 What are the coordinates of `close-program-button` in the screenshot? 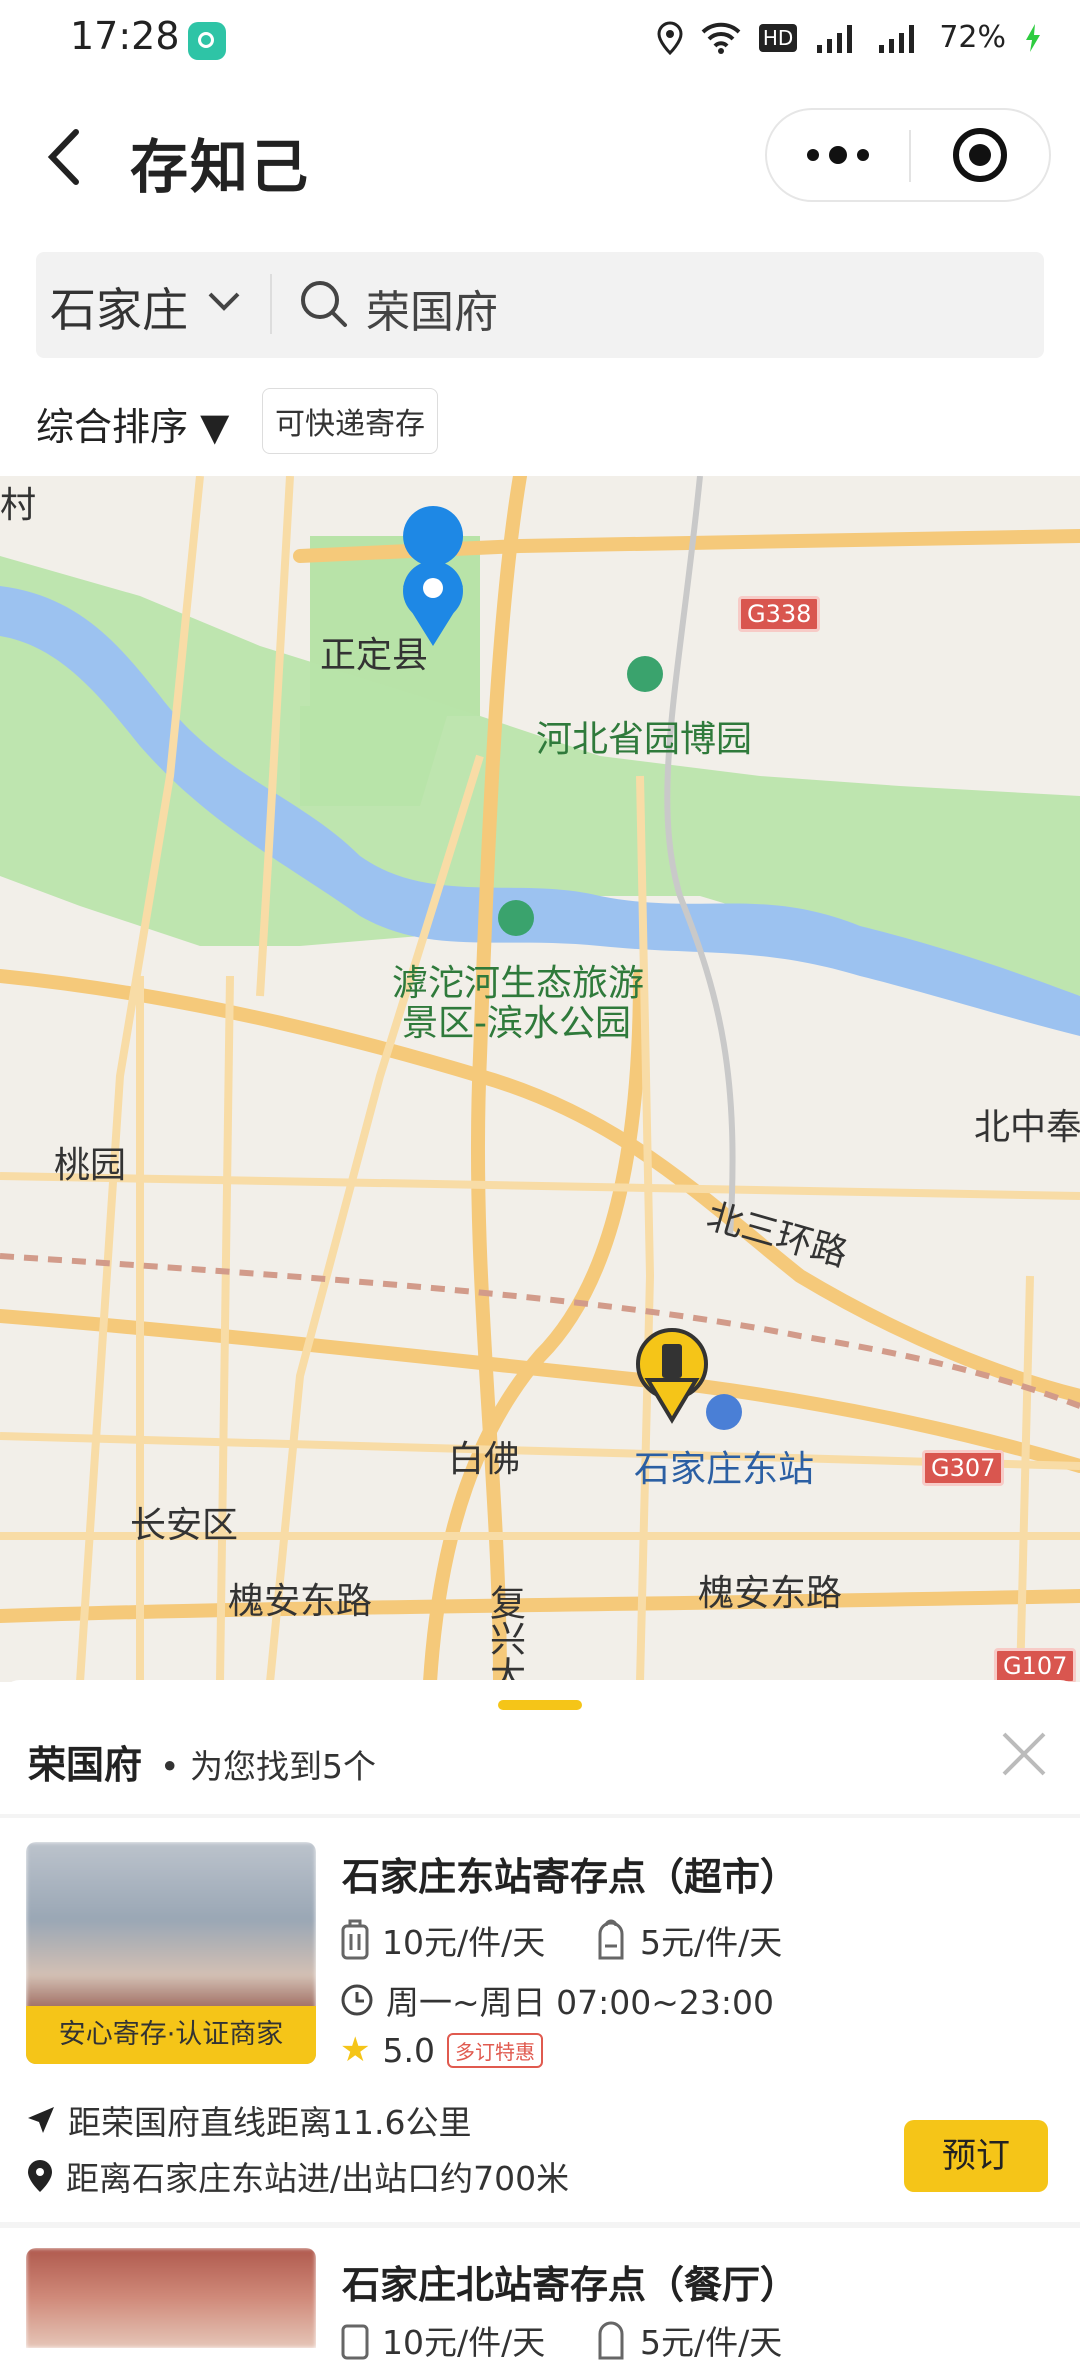 It's located at (980, 155).